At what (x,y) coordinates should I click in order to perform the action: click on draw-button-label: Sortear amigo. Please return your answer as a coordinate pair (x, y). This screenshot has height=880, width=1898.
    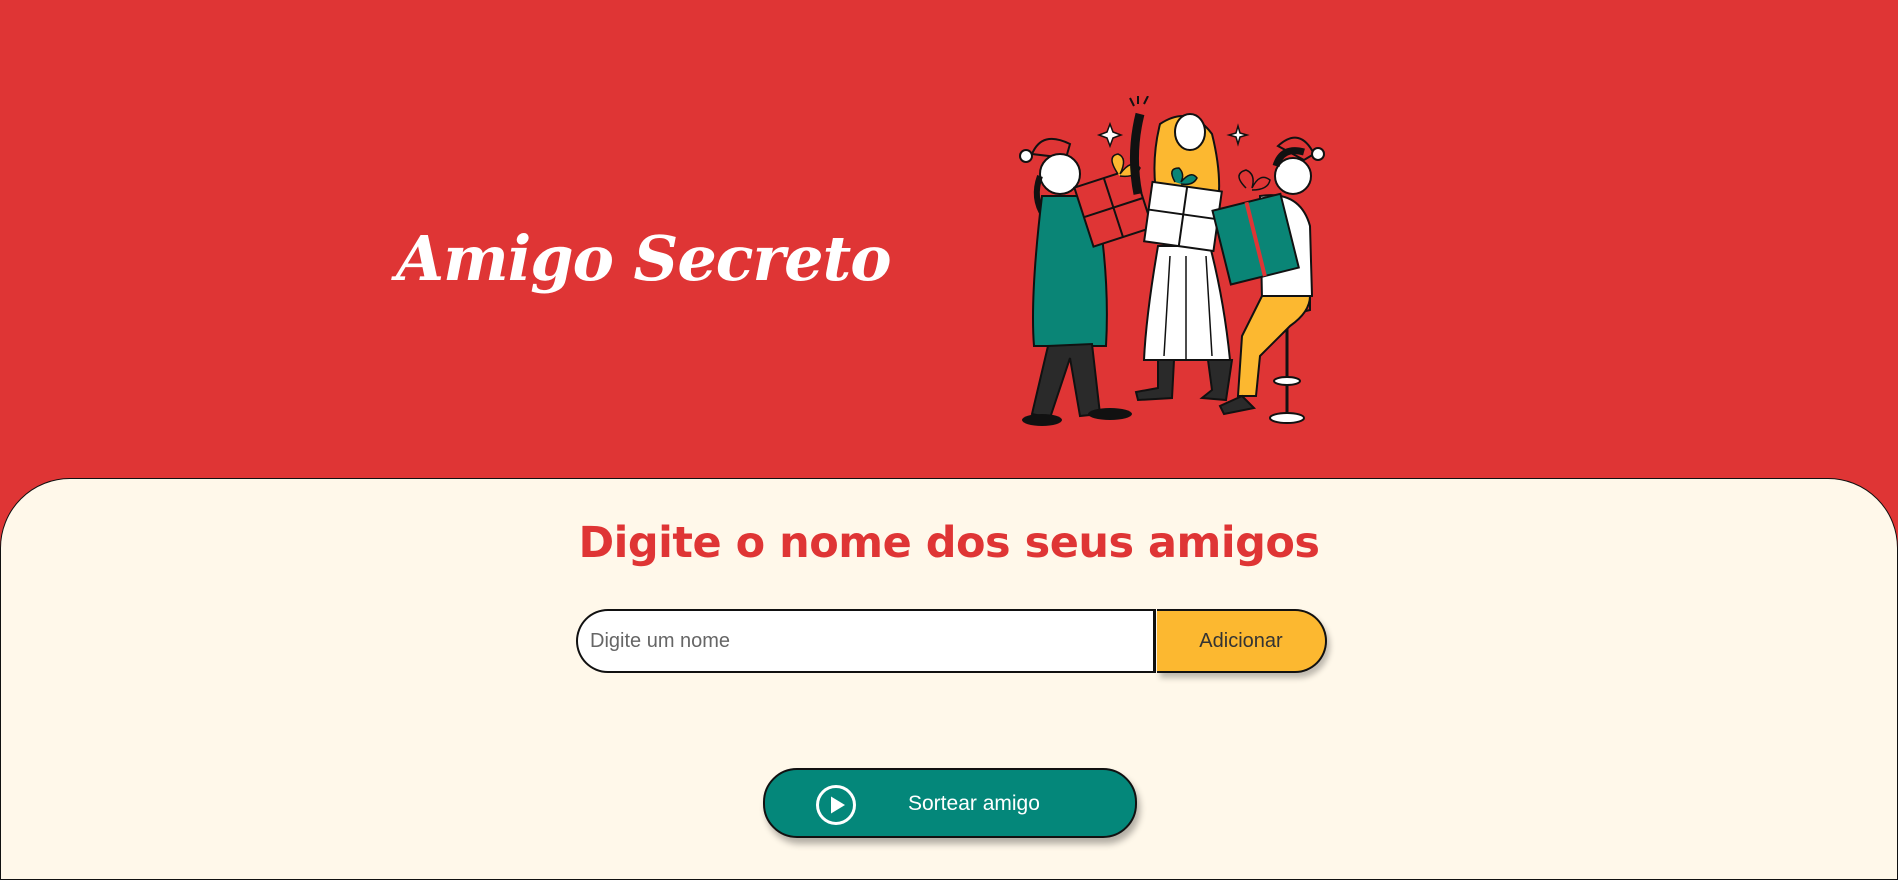
    Looking at the image, I should click on (974, 803).